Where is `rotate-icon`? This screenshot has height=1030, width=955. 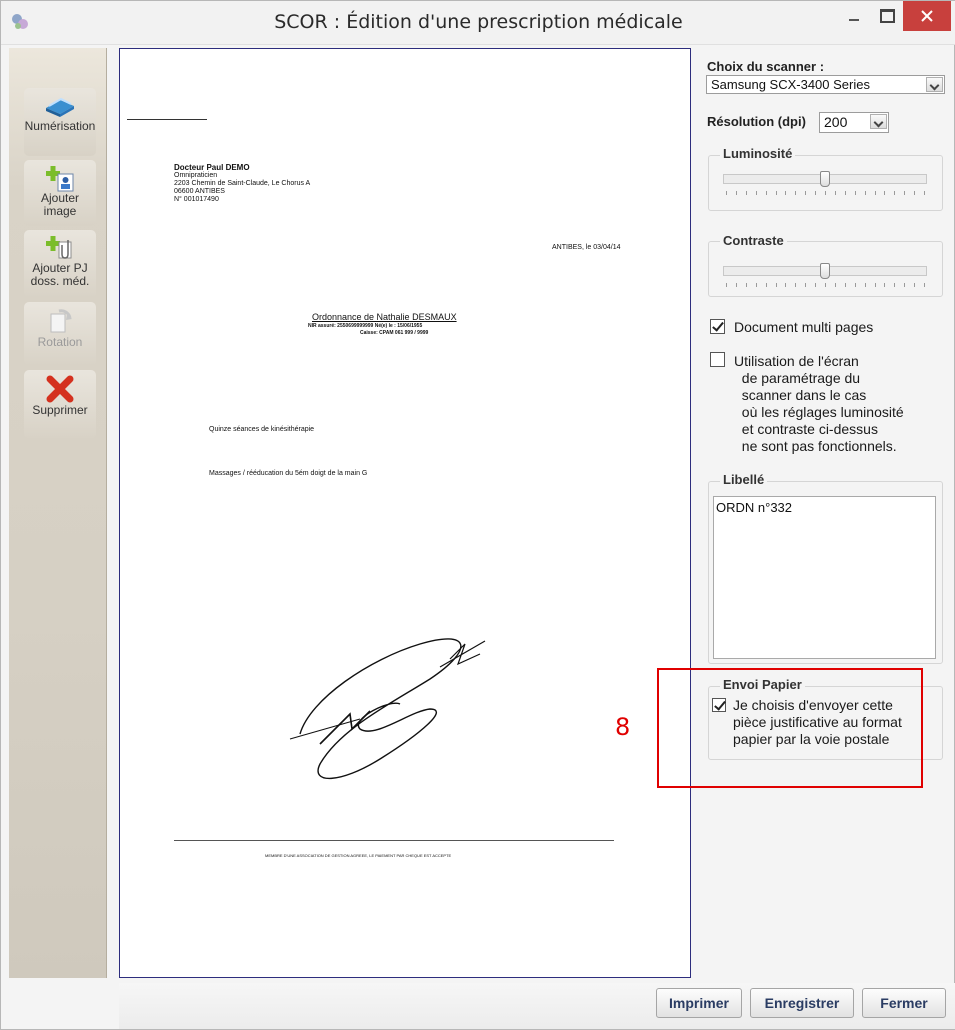 rotate-icon is located at coordinates (61, 321).